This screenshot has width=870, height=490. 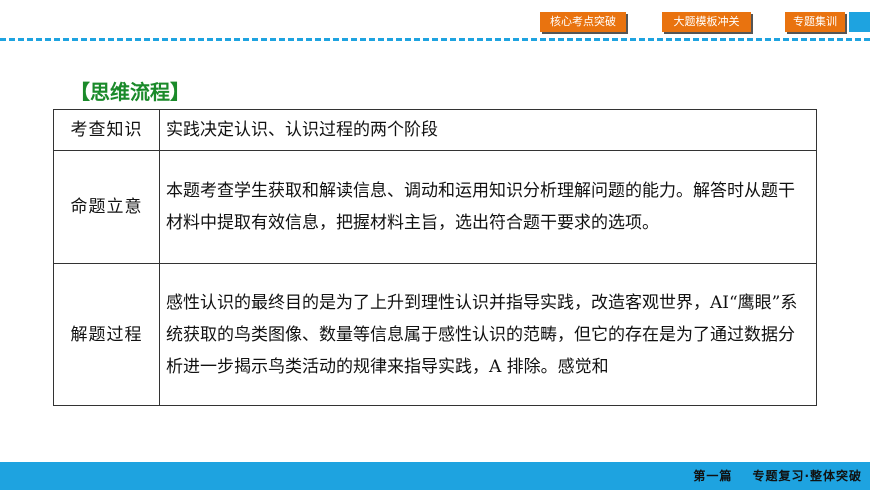 I want to click on dashed-divider, so click(x=435, y=39).